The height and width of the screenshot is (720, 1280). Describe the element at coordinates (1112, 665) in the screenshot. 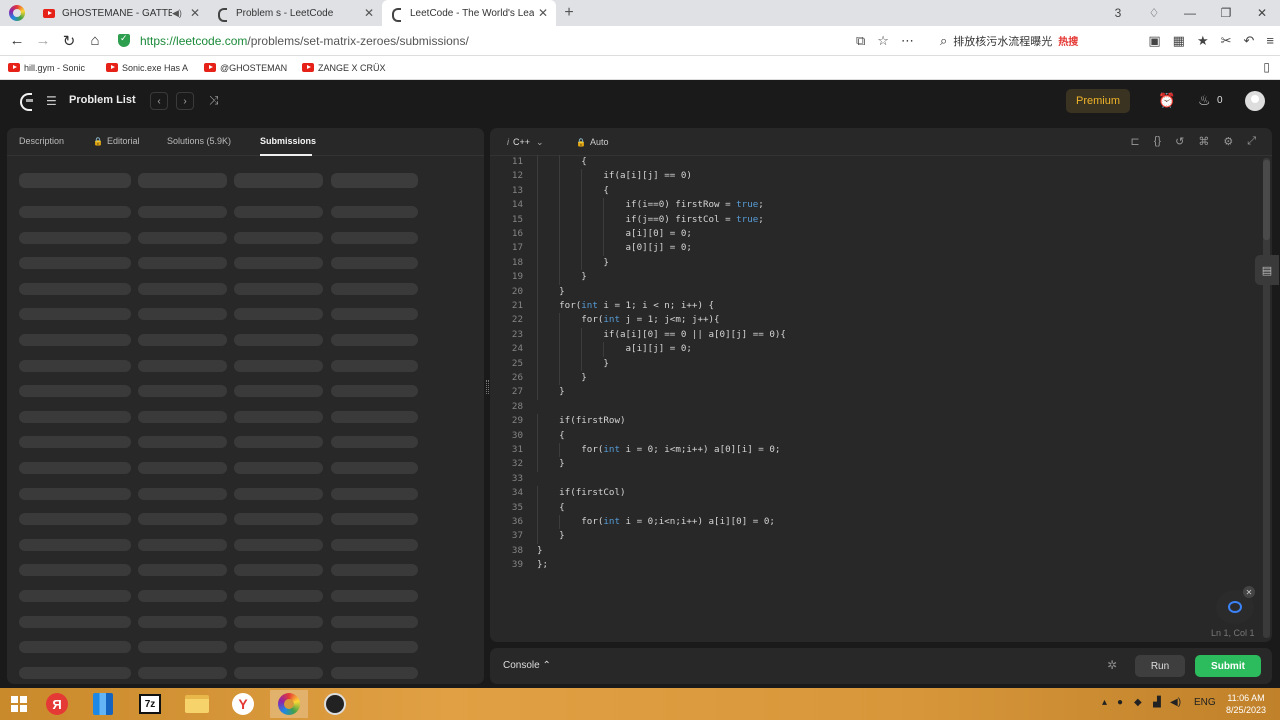

I see `debug-icon: ✲` at that location.